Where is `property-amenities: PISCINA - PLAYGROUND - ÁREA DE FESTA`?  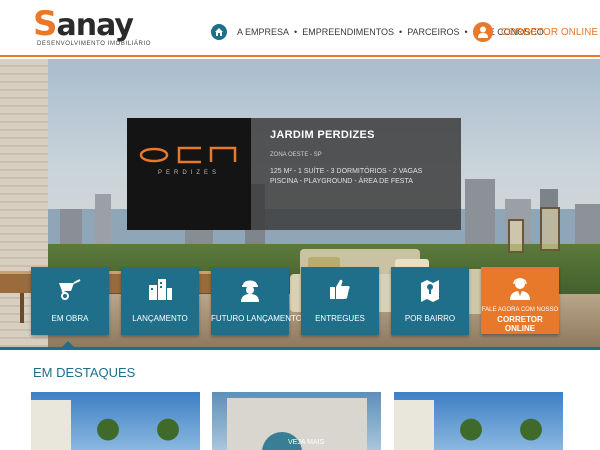
property-amenities: PISCINA - PLAYGROUND - ÁREA DE FESTA is located at coordinates (341, 181).